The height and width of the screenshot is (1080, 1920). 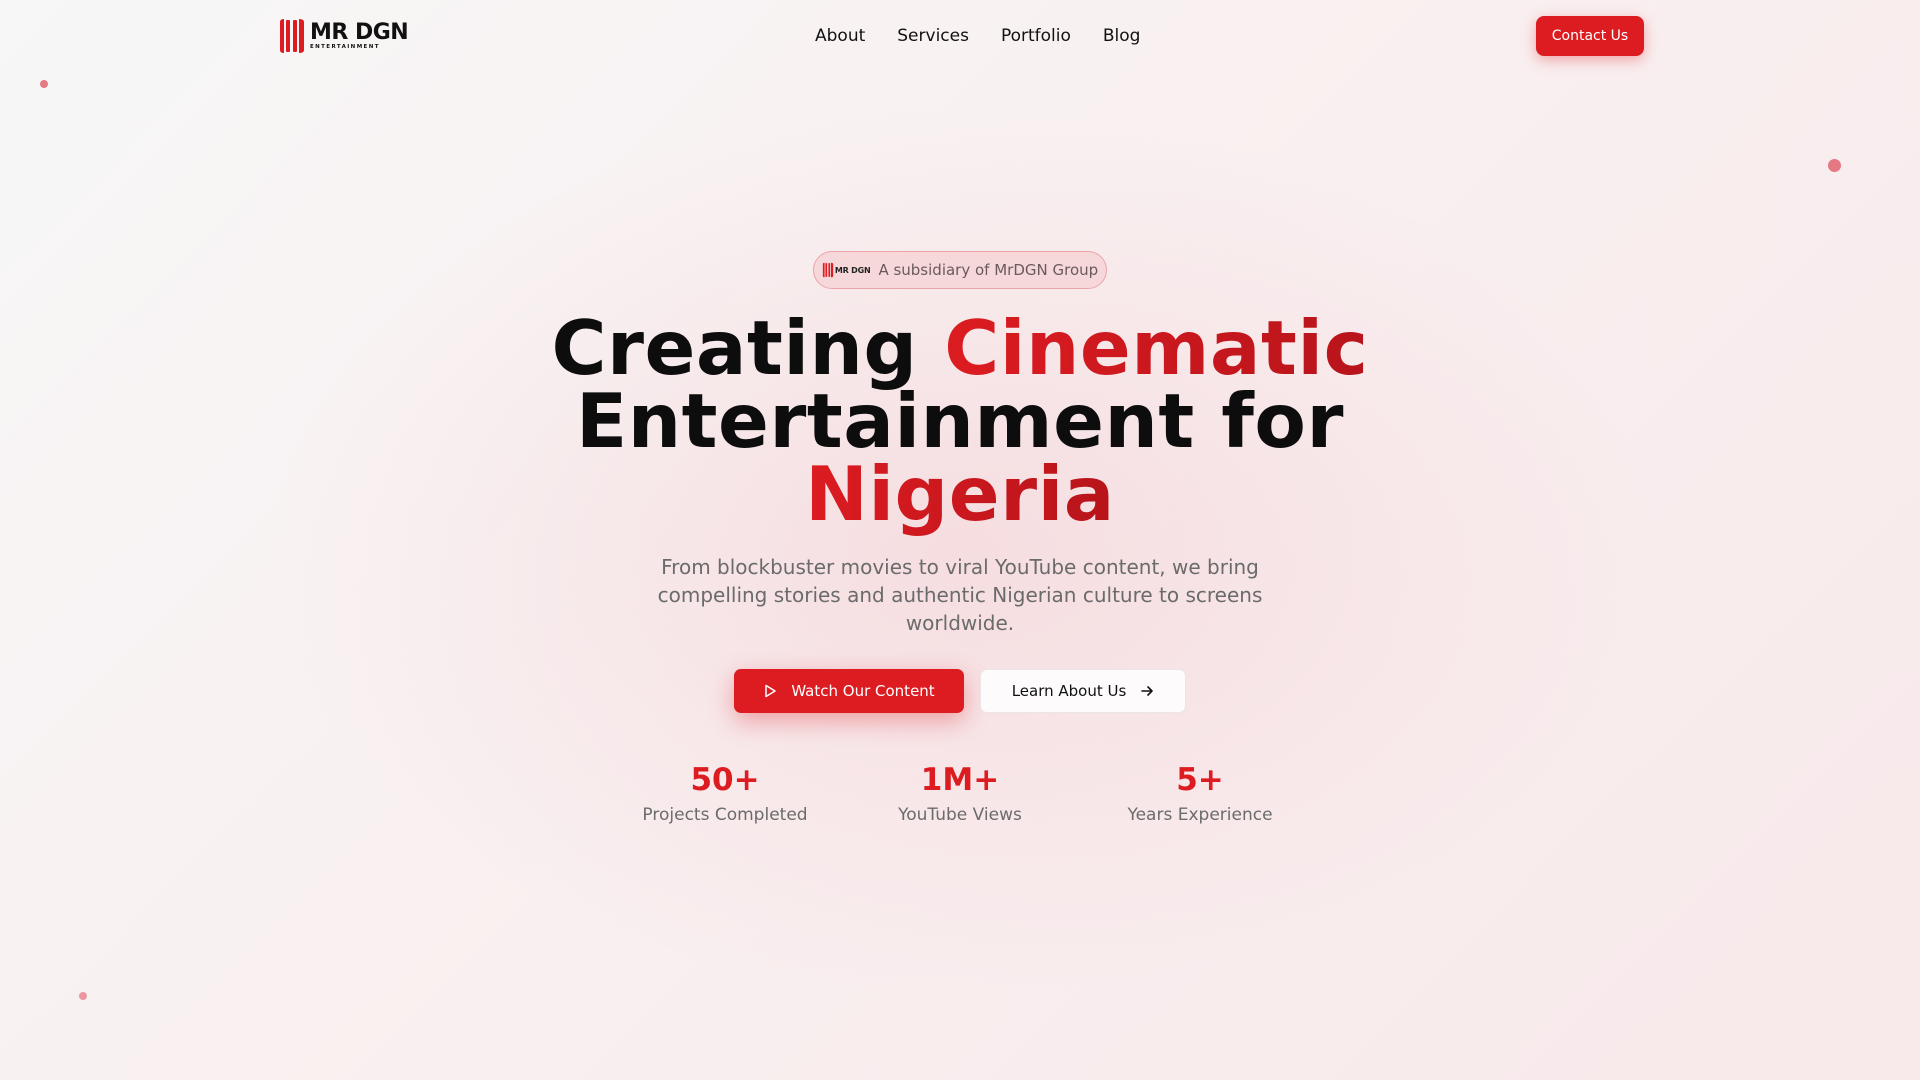 I want to click on nav-link-about: About, so click(x=840, y=36).